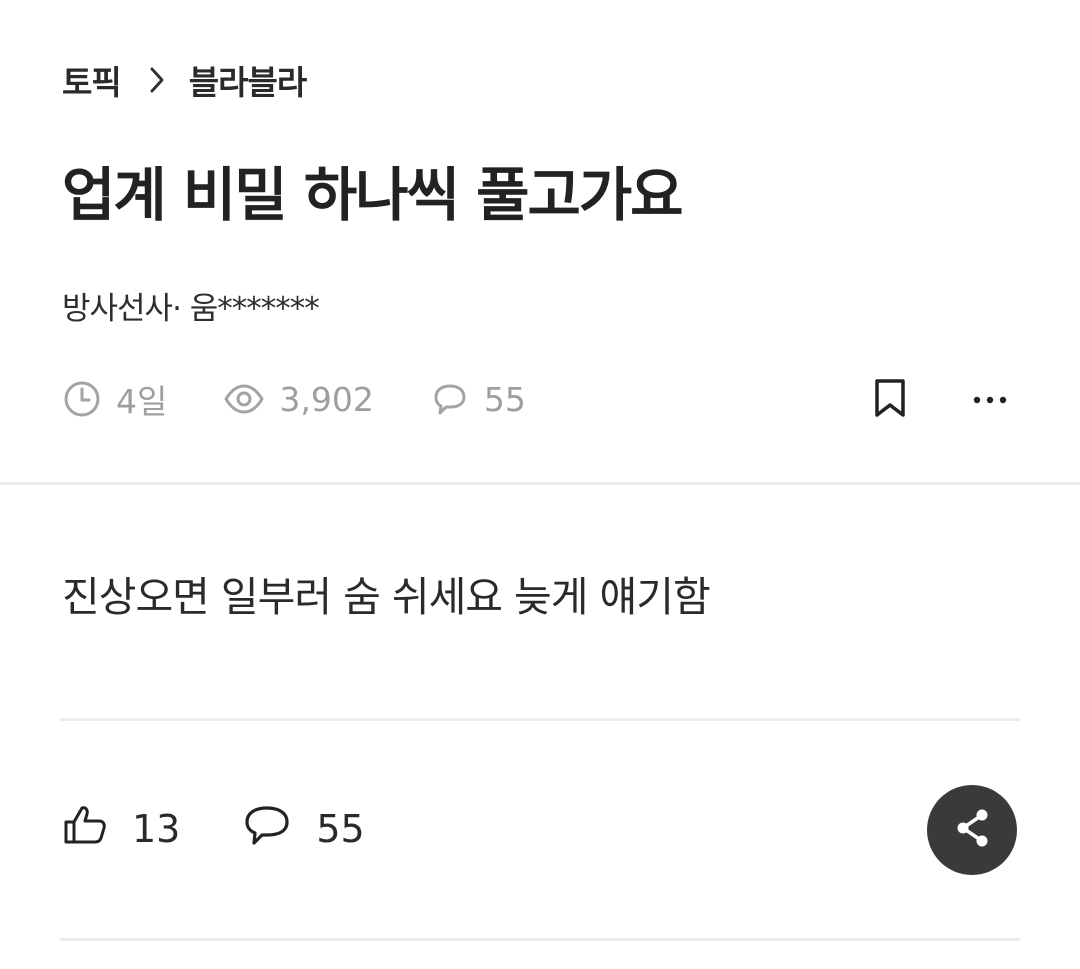 This screenshot has height=969, width=1080. I want to click on more-icon, so click(990, 399).